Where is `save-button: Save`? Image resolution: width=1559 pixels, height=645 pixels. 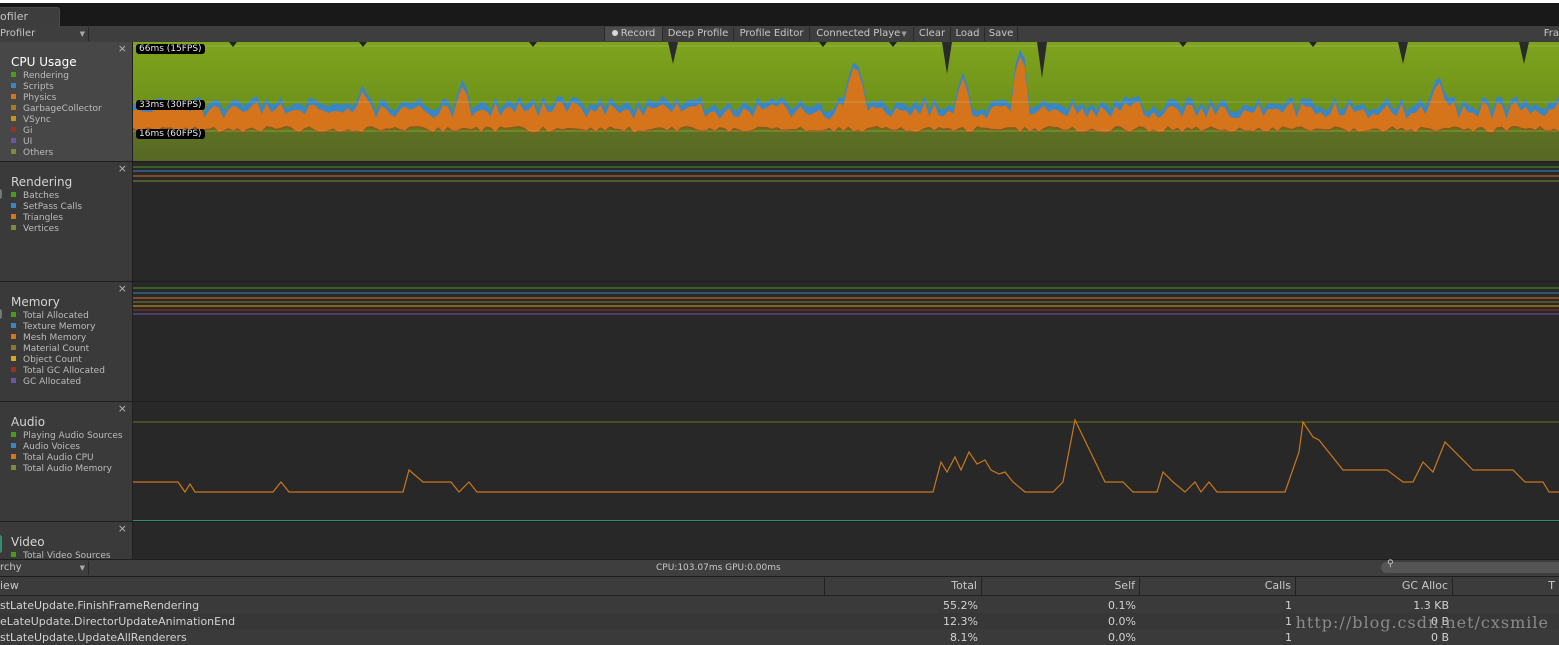 save-button: Save is located at coordinates (1001, 34).